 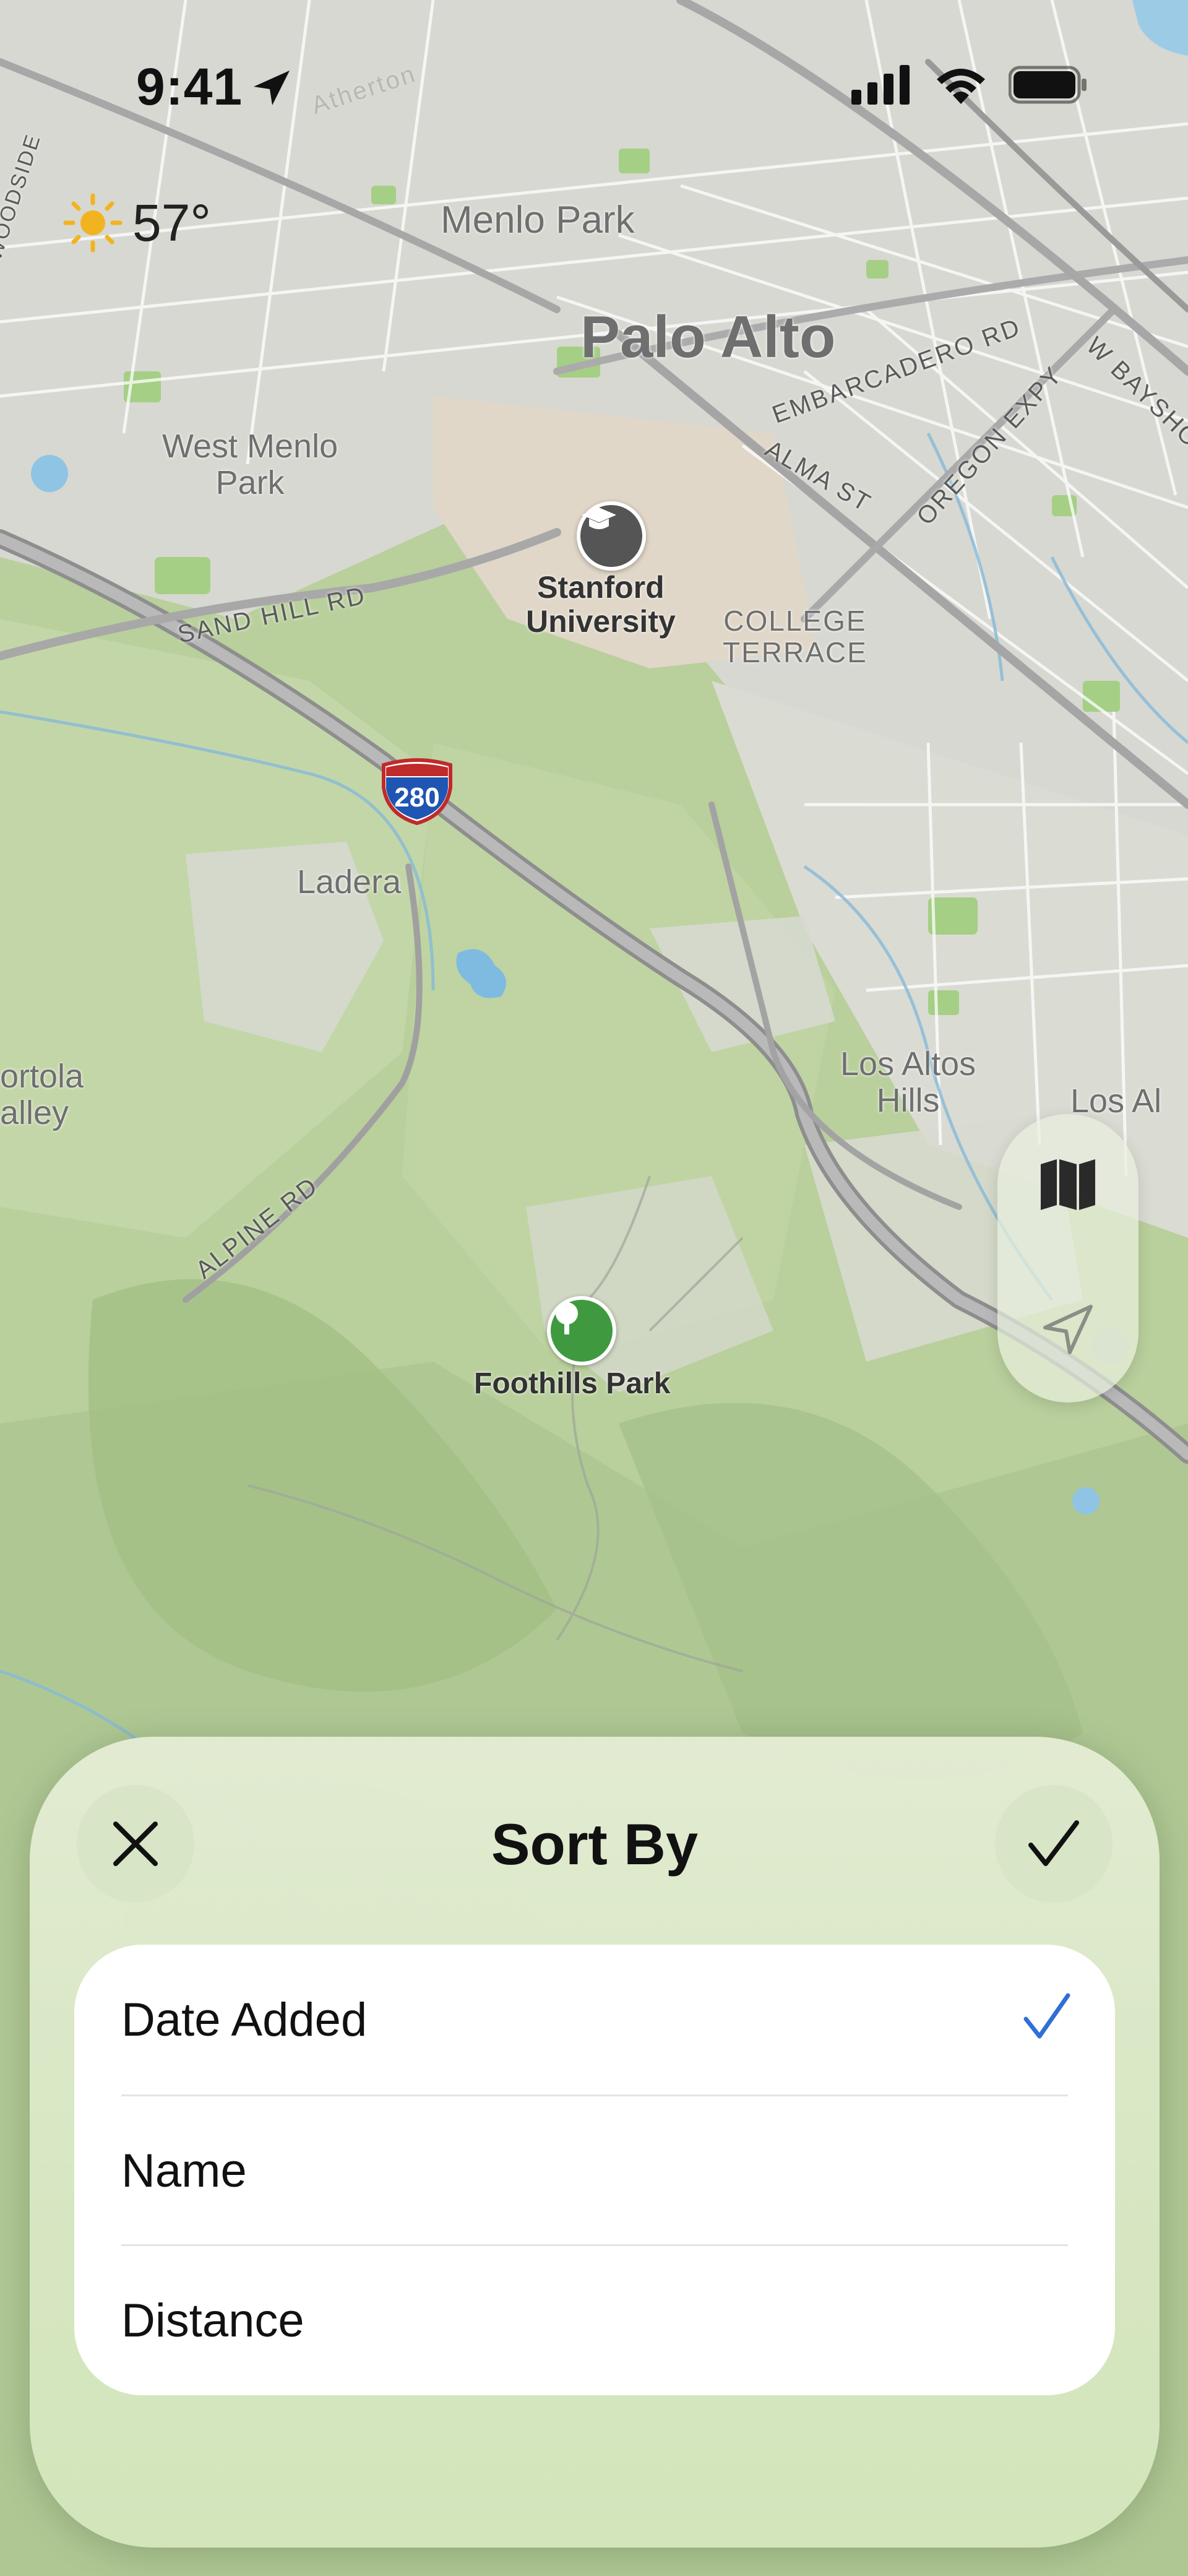 I want to click on locate-me-button, so click(x=1067, y=1329).